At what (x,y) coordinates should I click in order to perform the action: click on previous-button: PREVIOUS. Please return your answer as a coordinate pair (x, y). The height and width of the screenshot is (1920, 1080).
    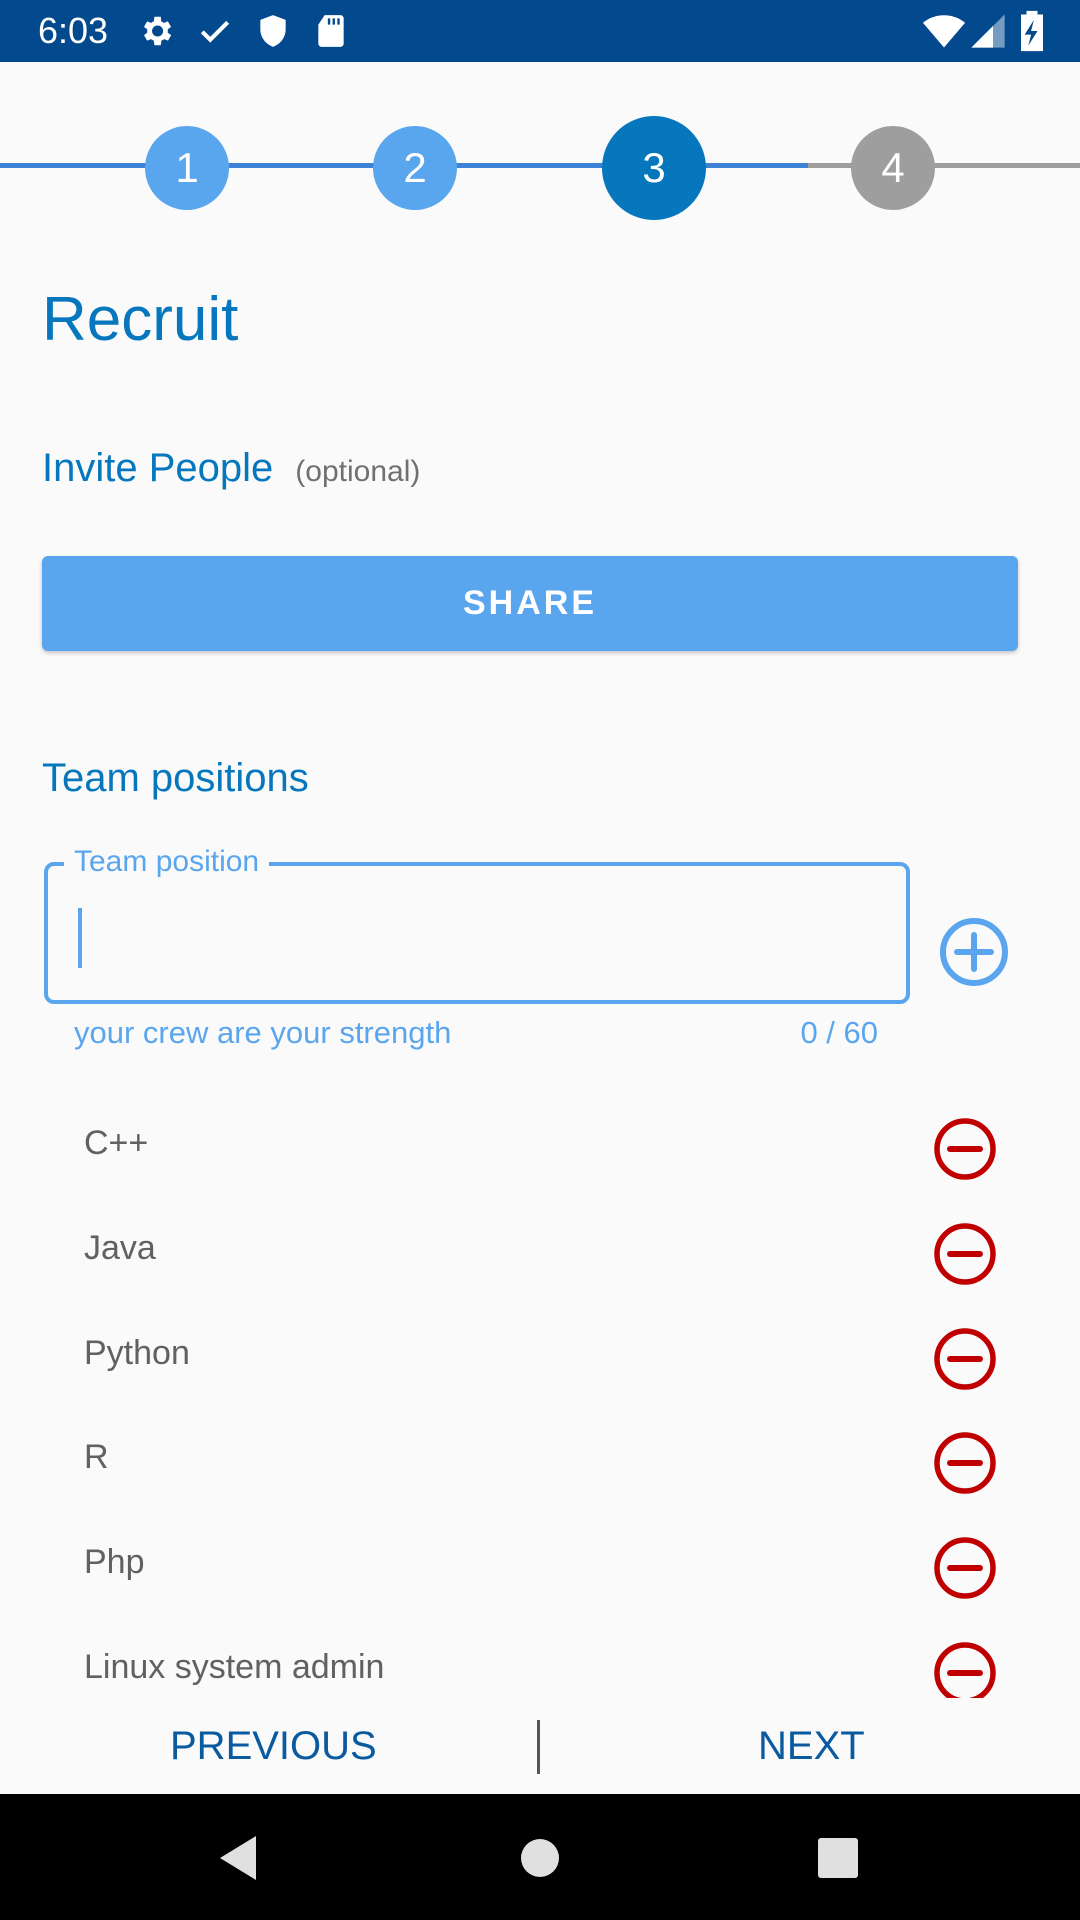
    Looking at the image, I should click on (273, 1746).